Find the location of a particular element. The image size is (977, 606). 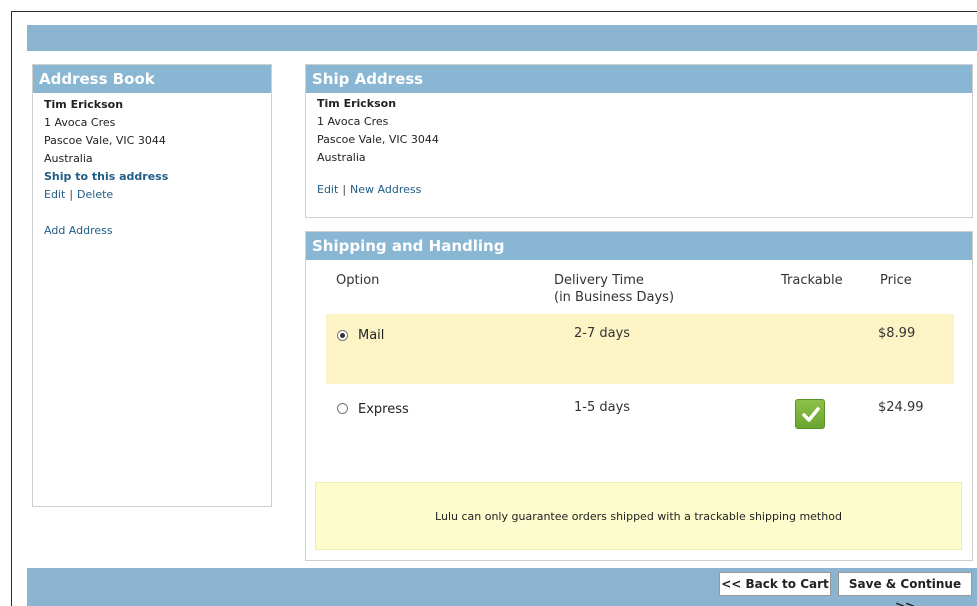

option-label-mail: Mail is located at coordinates (371, 335).